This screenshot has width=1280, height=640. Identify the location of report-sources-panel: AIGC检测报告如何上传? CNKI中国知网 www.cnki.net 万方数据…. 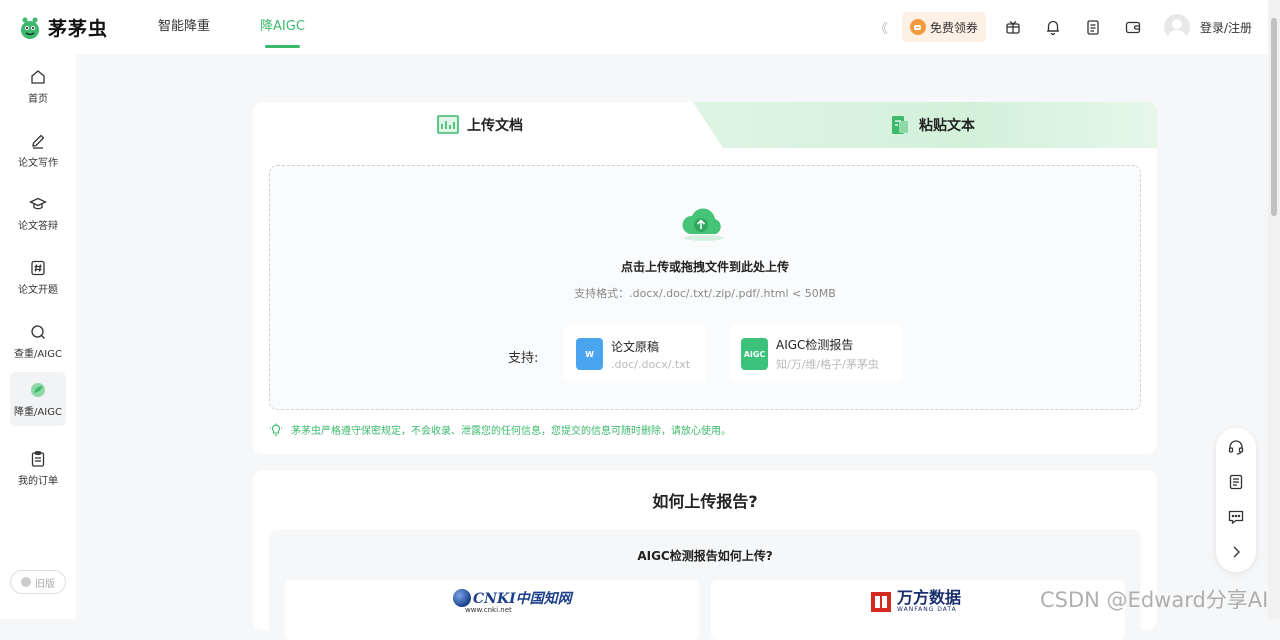
(705, 585).